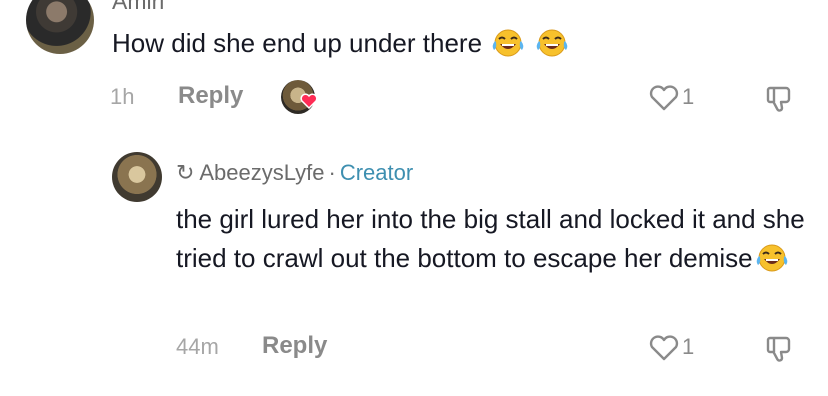 This screenshot has height=396, width=828. Describe the element at coordinates (376, 172) in the screenshot. I see `creator-badge: Creator` at that location.